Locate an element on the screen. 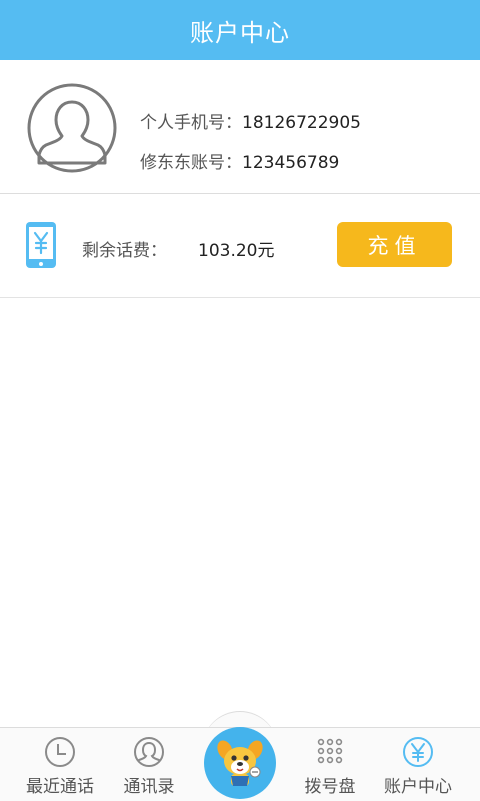 Image resolution: width=480 pixels, height=801 pixels. contact-icon is located at coordinates (149, 752).